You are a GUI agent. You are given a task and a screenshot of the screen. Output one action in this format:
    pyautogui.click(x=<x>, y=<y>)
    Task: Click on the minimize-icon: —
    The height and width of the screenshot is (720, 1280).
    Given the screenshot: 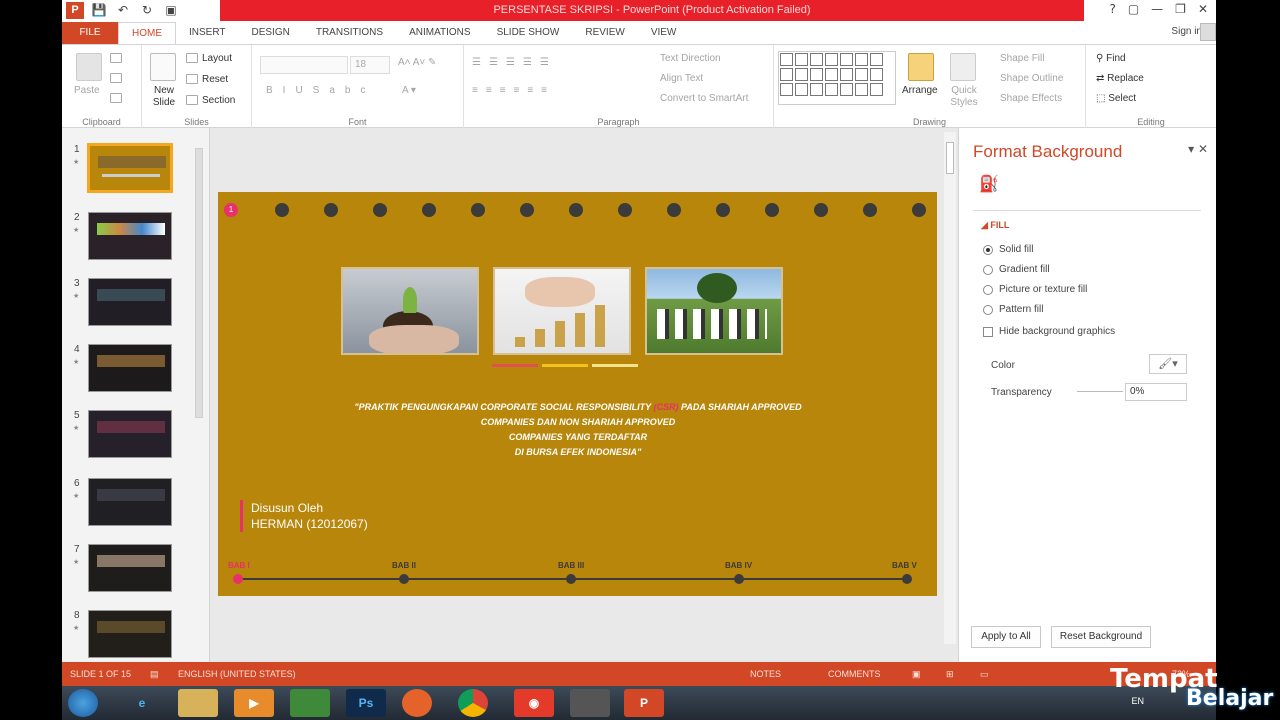 What is the action you would take?
    pyautogui.click(x=1157, y=9)
    